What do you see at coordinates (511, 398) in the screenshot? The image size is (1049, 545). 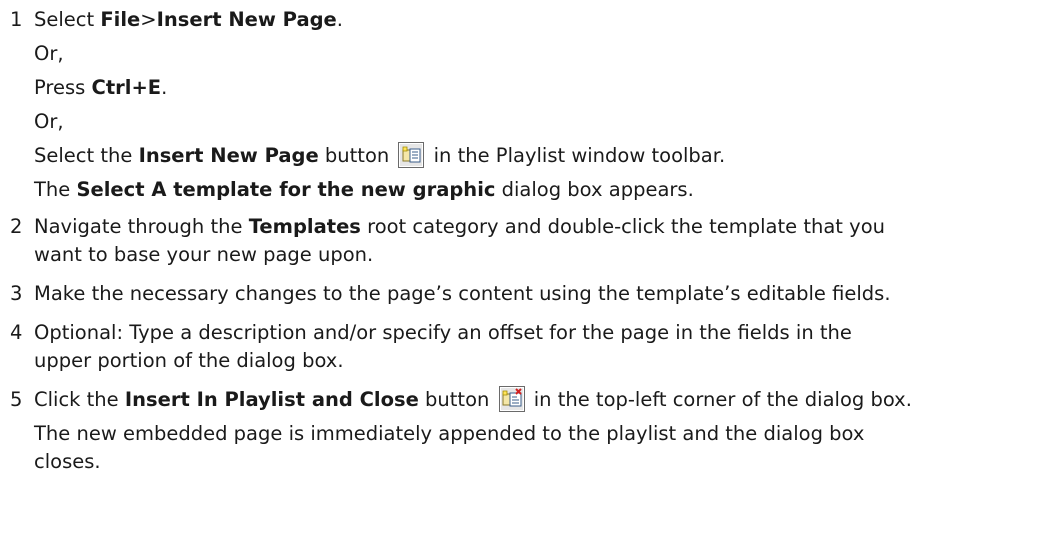 I see `insert-in-playlist-and-close-icon` at bounding box center [511, 398].